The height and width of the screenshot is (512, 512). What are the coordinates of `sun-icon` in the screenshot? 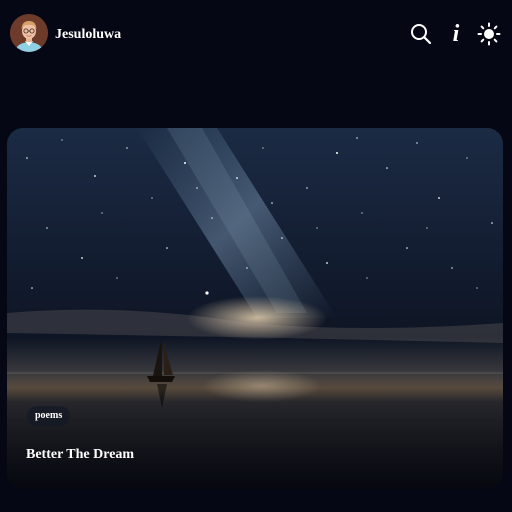 It's located at (489, 34).